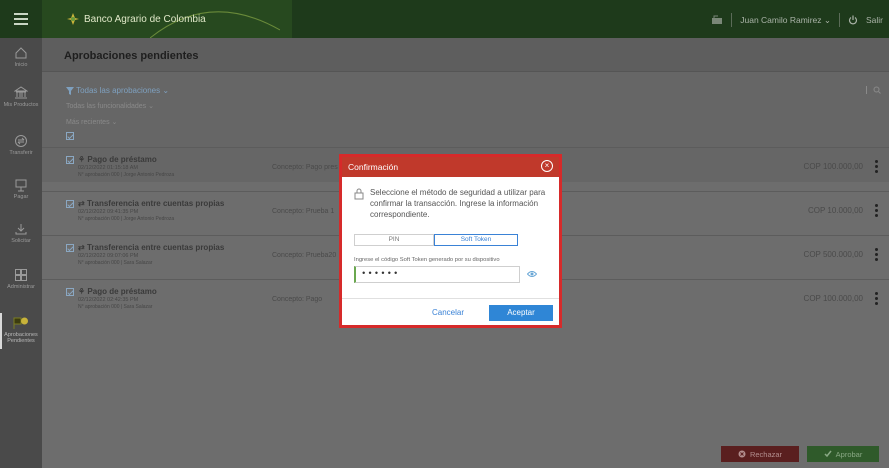  What do you see at coordinates (91, 122) in the screenshot?
I see `order-filter: Más recientes ⌄` at bounding box center [91, 122].